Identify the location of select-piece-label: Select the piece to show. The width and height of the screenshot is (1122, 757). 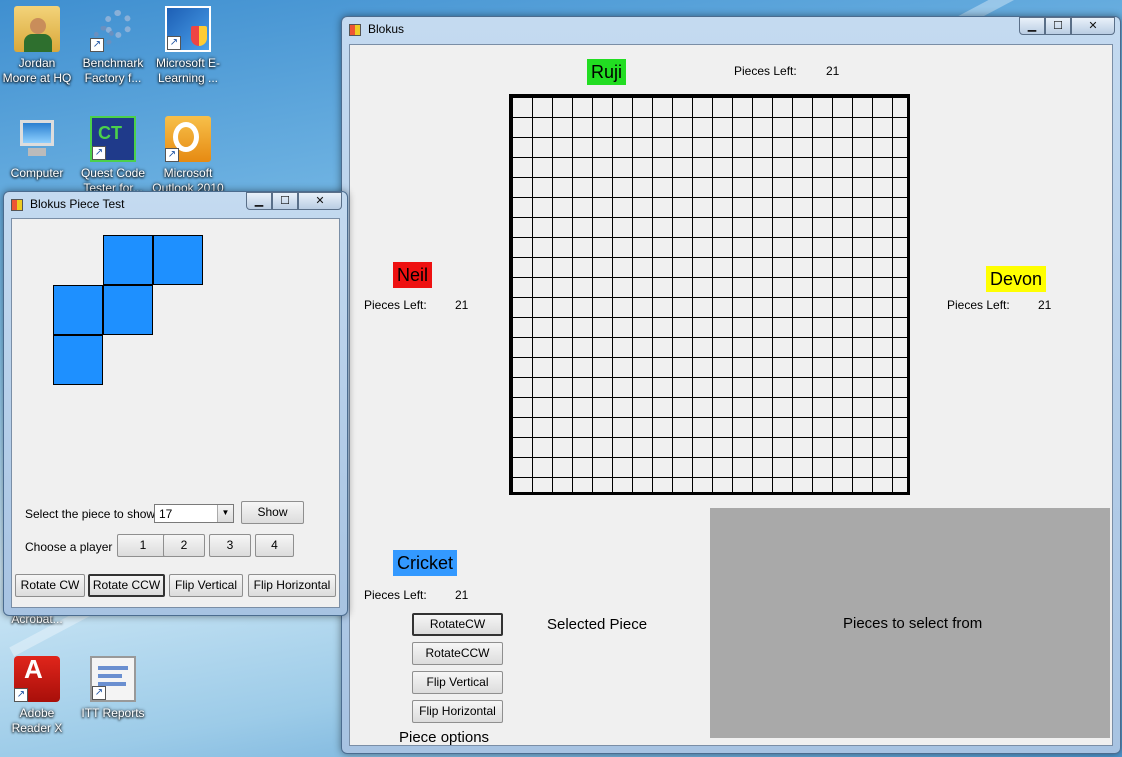
(90, 514).